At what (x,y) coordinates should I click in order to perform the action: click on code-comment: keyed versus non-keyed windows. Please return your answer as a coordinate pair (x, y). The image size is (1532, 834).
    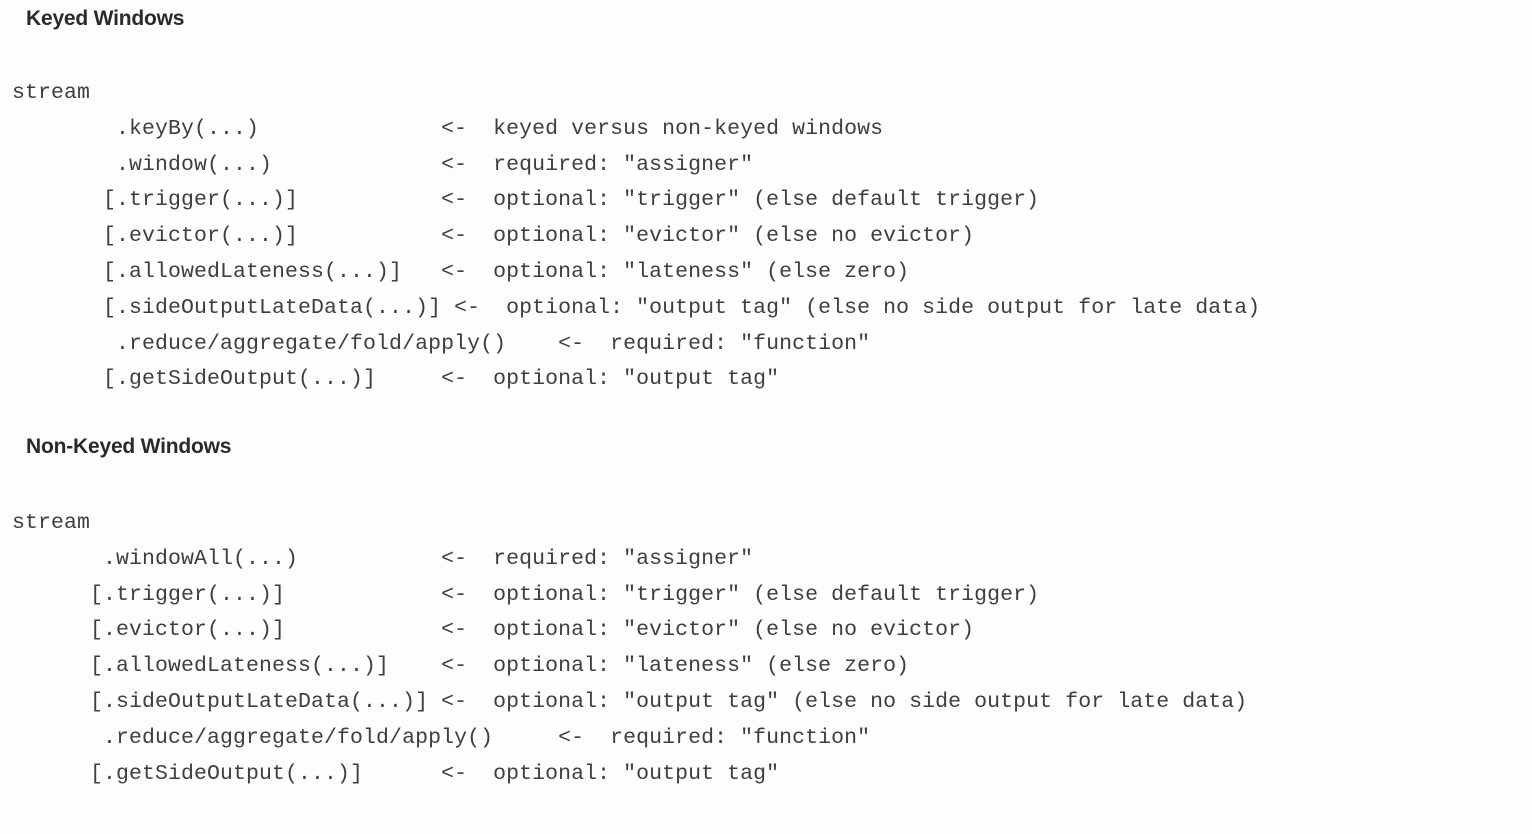
    Looking at the image, I should click on (682, 128).